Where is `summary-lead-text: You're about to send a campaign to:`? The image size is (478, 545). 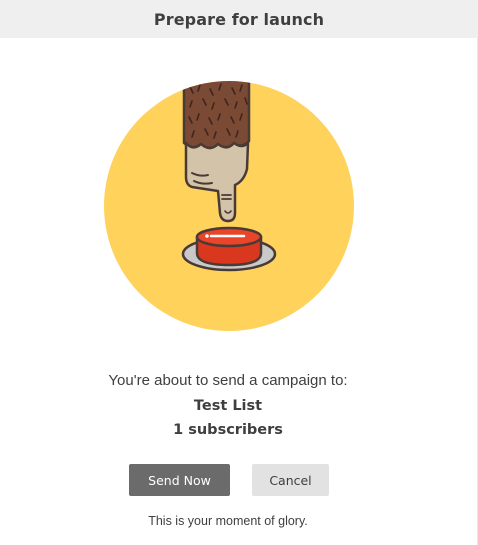 summary-lead-text: You're about to send a campaign to: is located at coordinates (228, 380).